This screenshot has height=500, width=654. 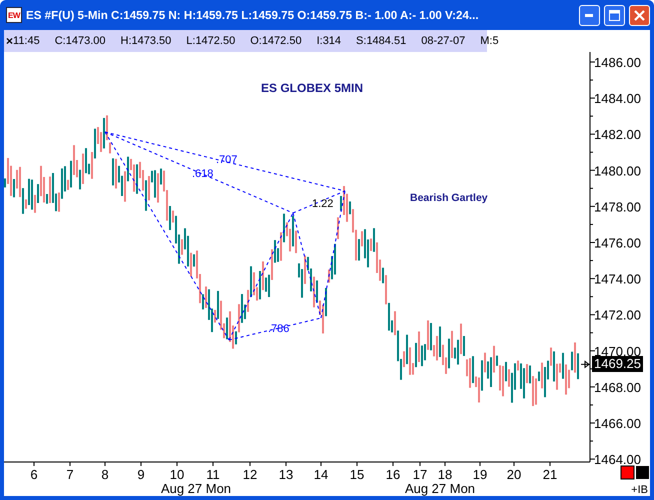 What do you see at coordinates (617, 351) in the screenshot?
I see `price-label: 1470.00` at bounding box center [617, 351].